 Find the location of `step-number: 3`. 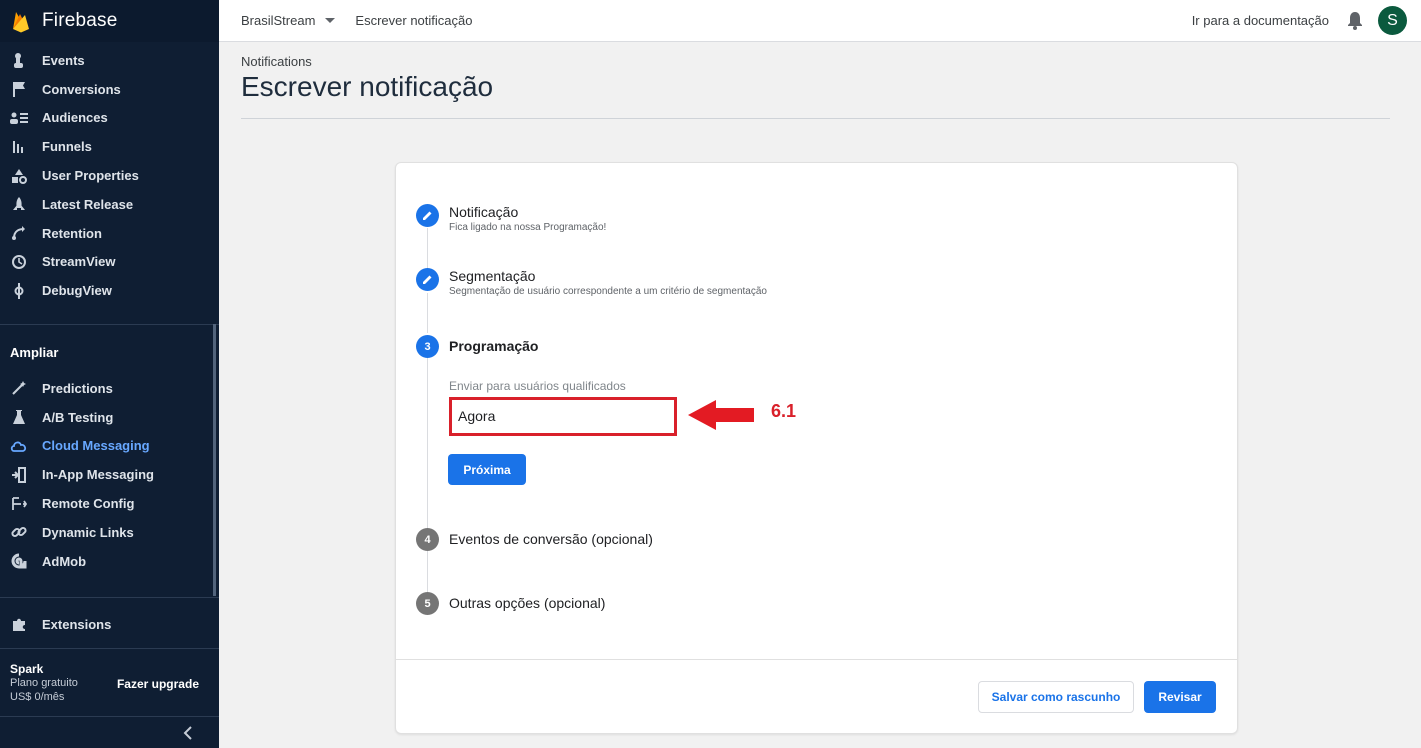

step-number: 3 is located at coordinates (427, 346).